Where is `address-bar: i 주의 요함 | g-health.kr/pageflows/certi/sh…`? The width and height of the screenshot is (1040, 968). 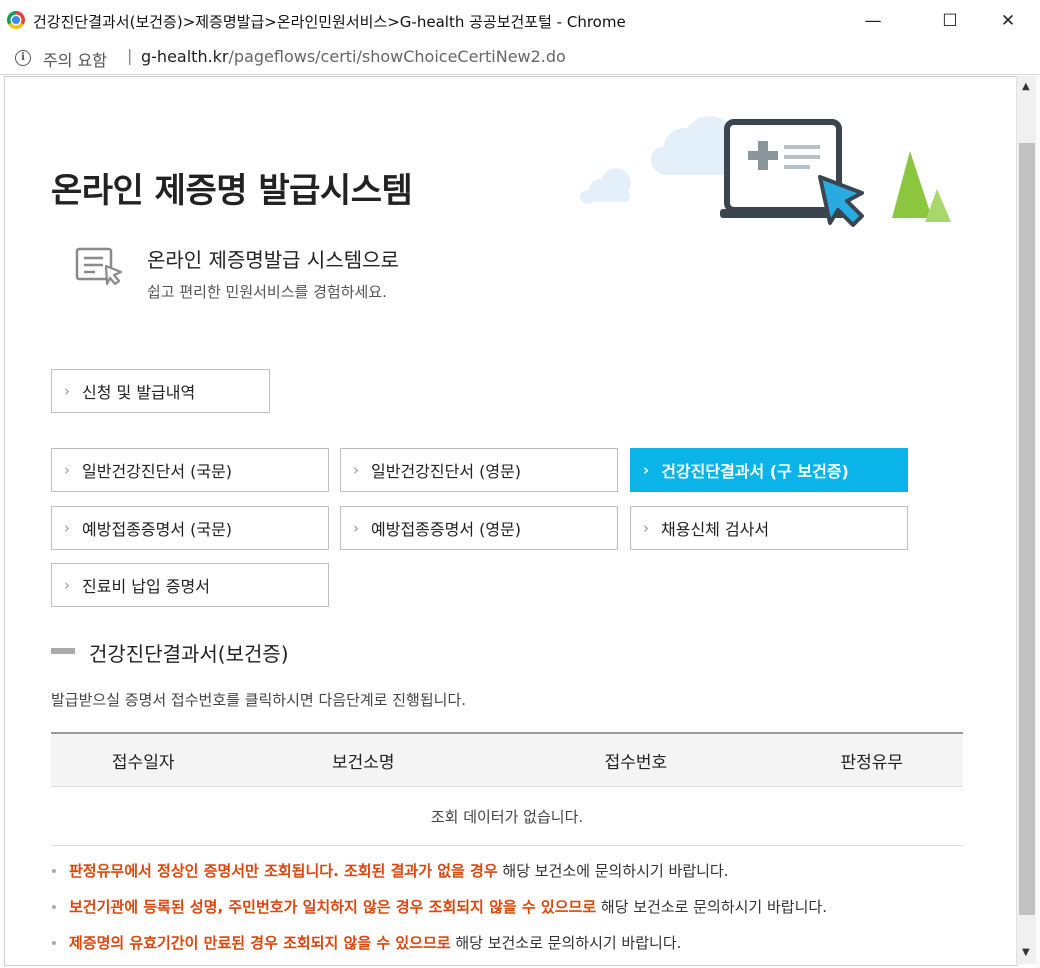 address-bar: i 주의 요함 | g-health.kr/pageflows/certi/sh… is located at coordinates (520, 58).